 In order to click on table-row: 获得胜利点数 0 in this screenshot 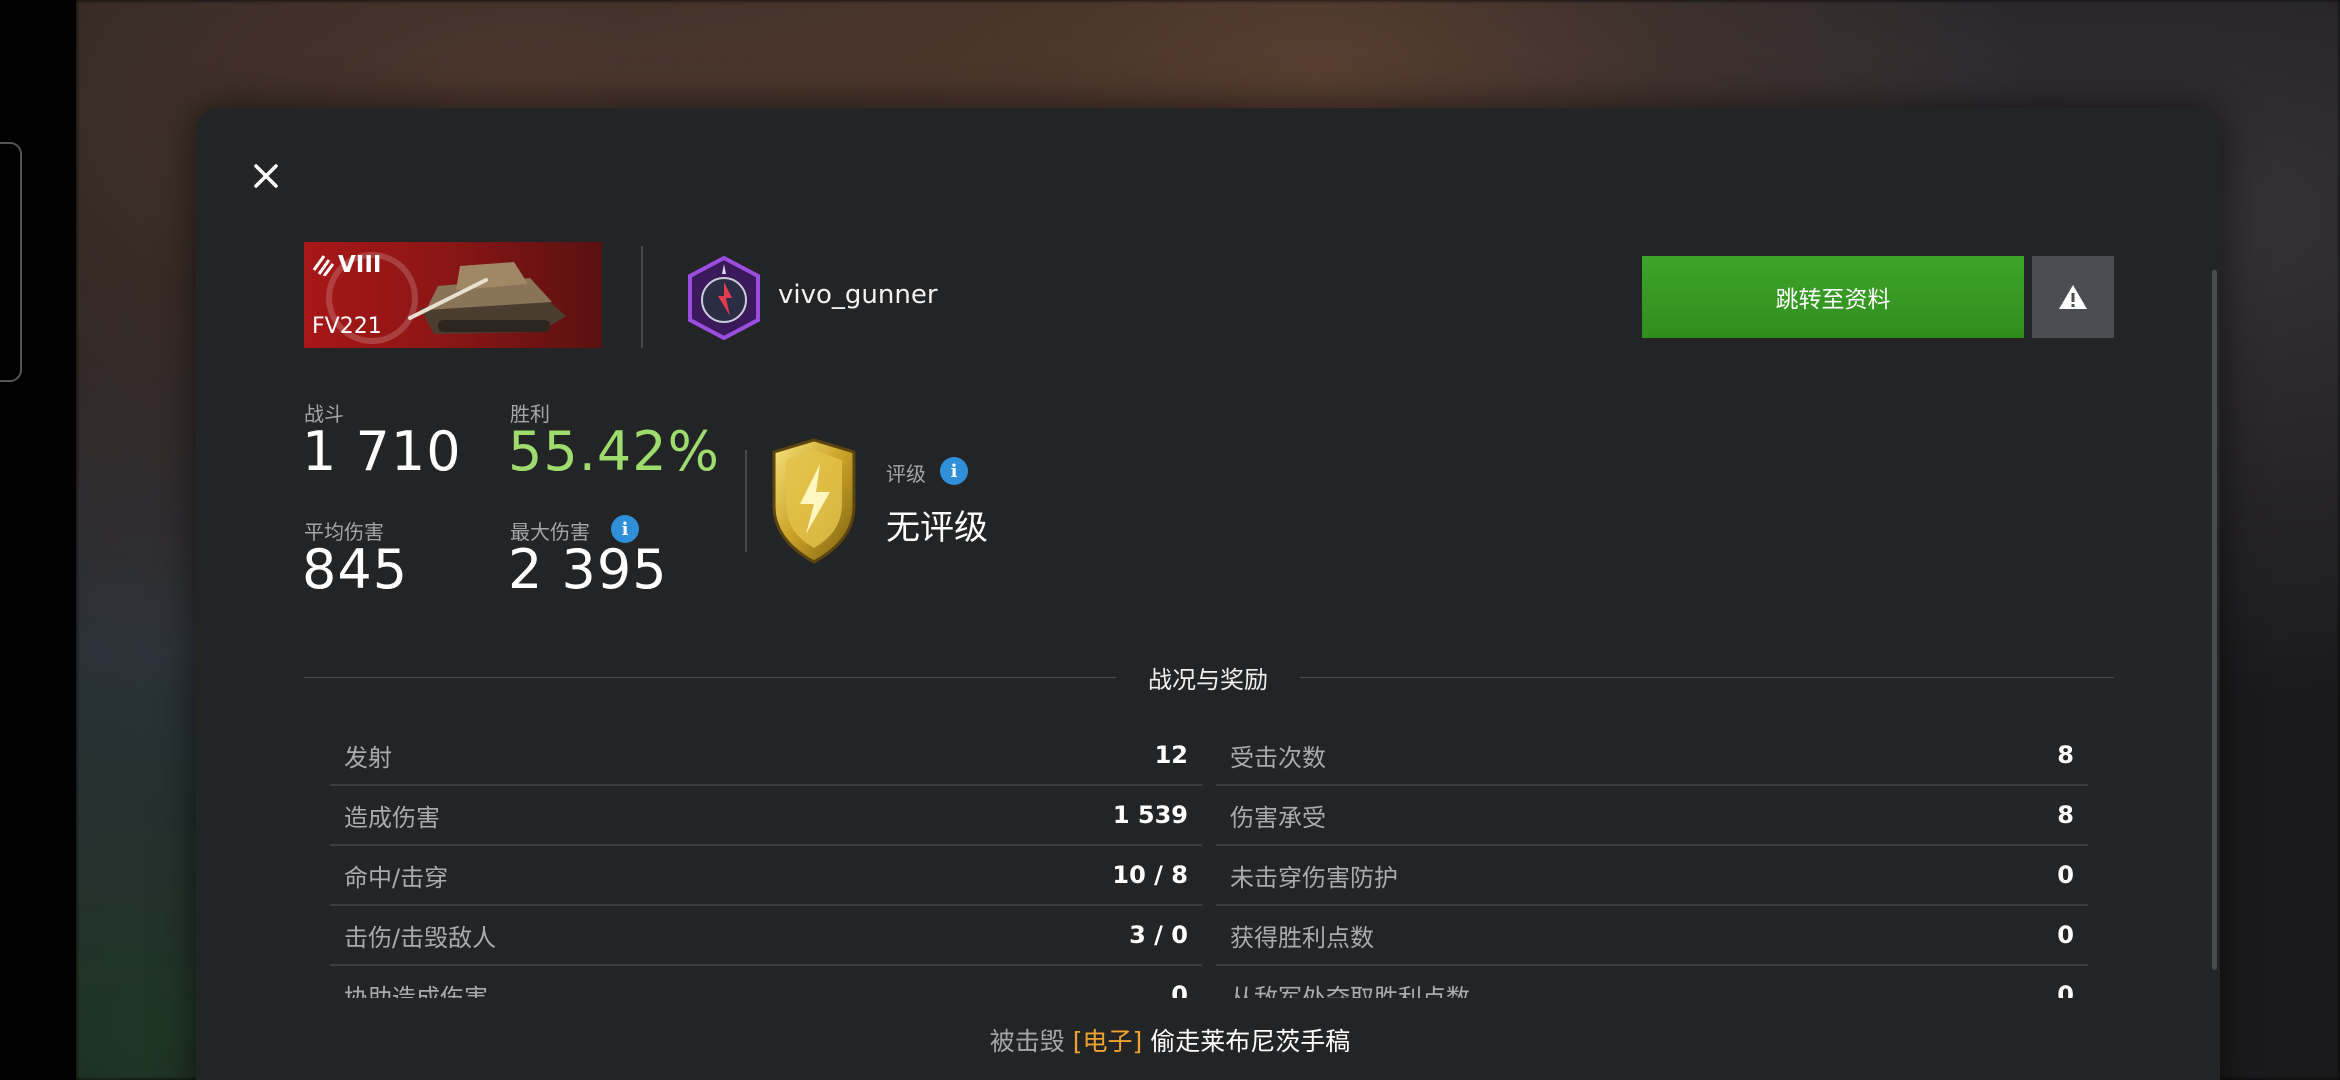, I will do `click(1652, 936)`.